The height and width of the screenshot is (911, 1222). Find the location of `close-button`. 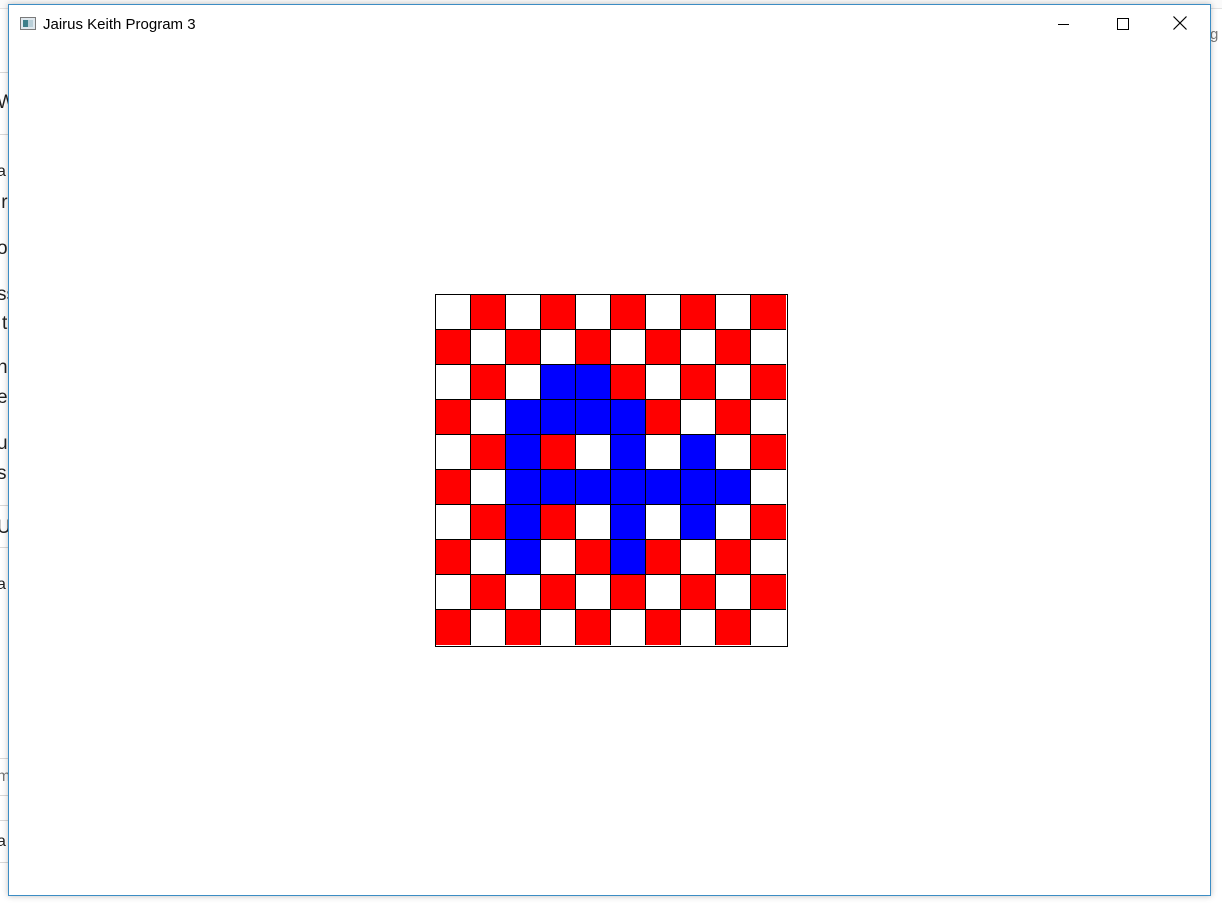

close-button is located at coordinates (1180, 24).